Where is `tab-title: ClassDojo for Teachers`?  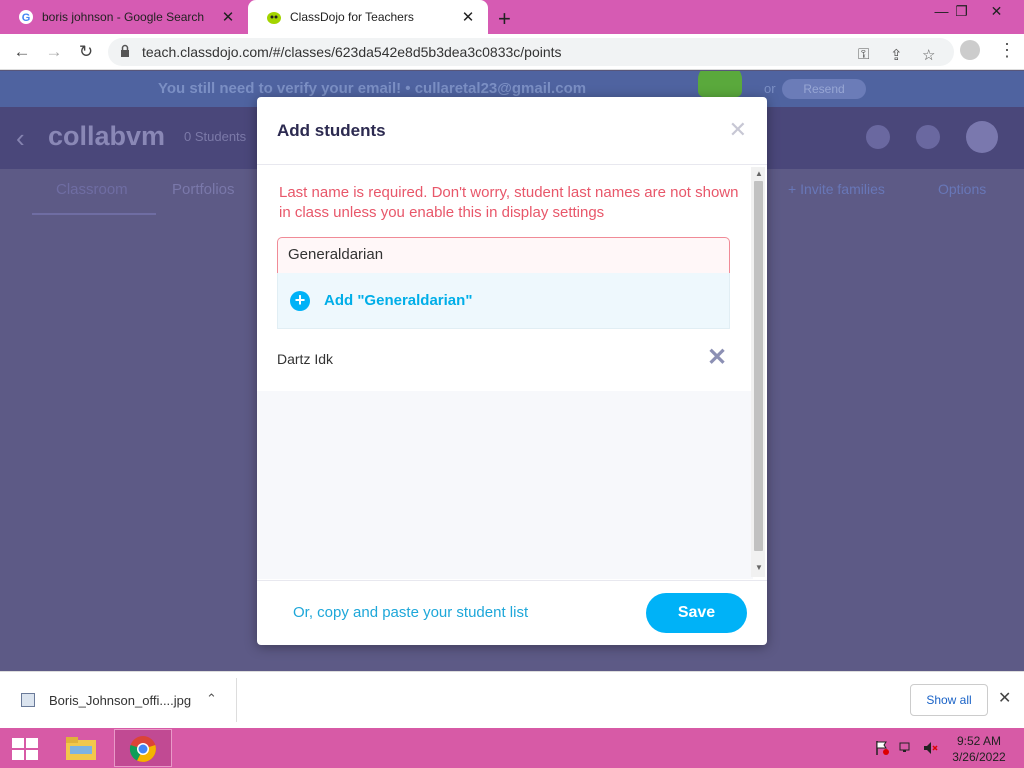
tab-title: ClassDojo for Teachers is located at coordinates (352, 17).